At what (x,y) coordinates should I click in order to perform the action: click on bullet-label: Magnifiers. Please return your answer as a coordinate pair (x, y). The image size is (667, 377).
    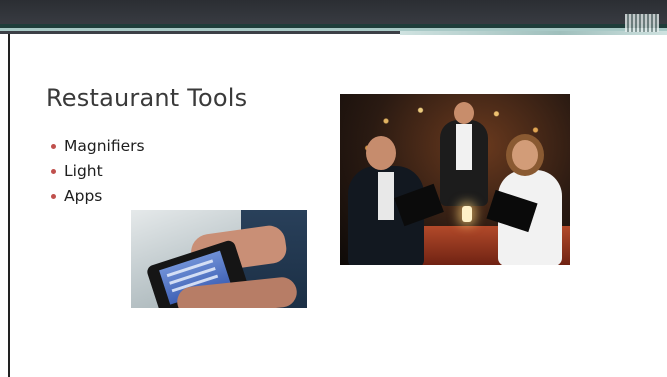
    Looking at the image, I should click on (104, 145).